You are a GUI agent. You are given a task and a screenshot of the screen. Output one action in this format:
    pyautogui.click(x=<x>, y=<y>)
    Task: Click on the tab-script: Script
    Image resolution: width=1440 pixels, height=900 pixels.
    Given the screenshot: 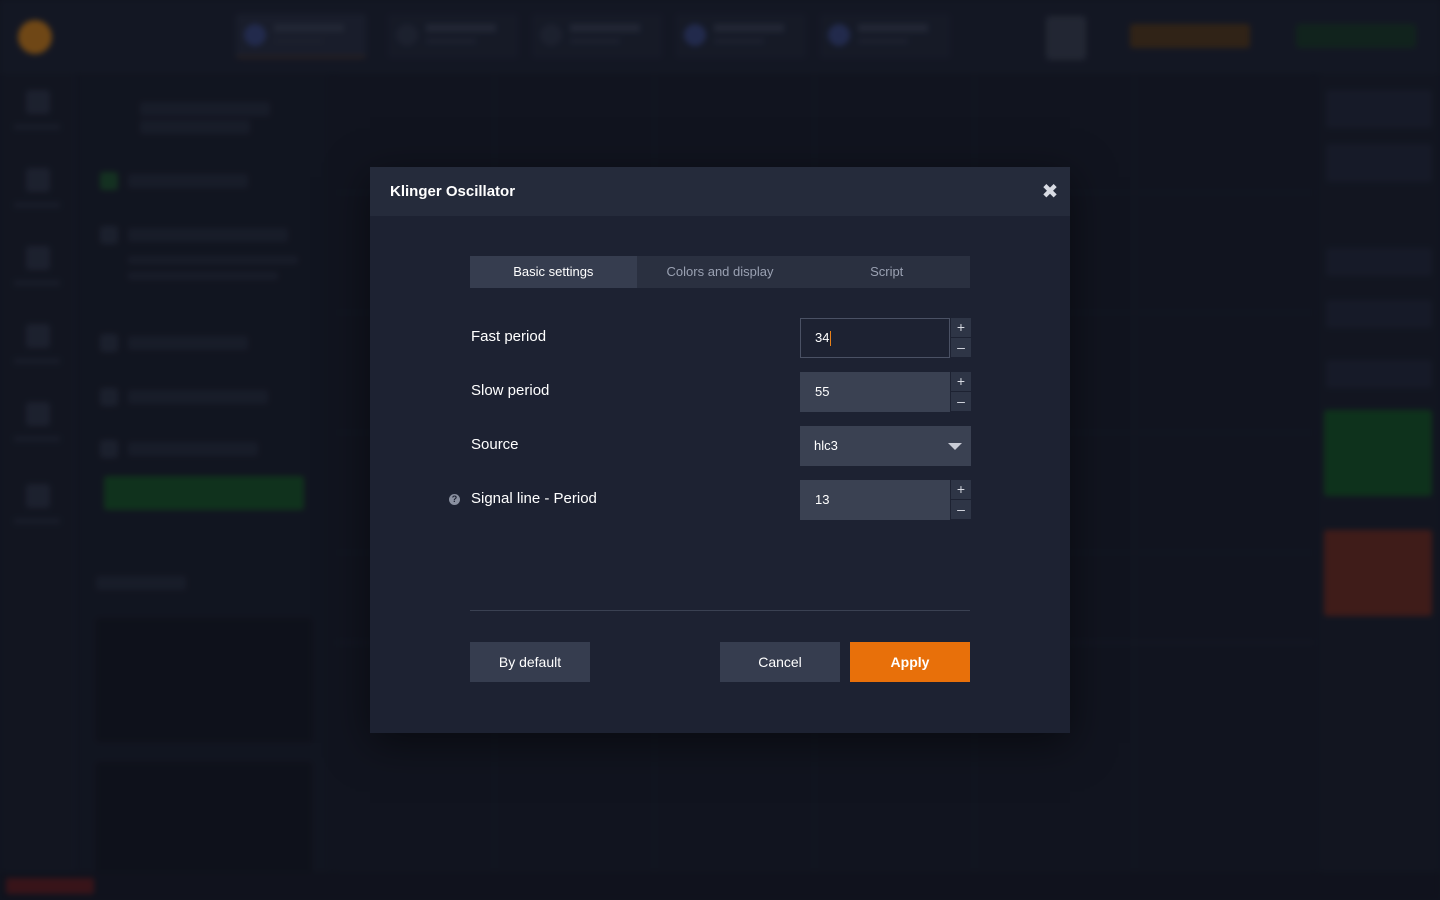 What is the action you would take?
    pyautogui.click(x=886, y=272)
    